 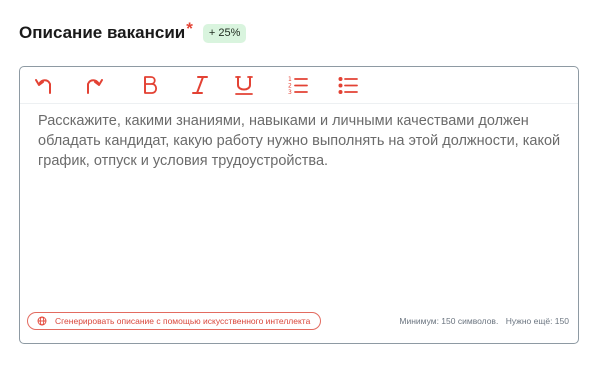 I want to click on redo-button, so click(x=94, y=85).